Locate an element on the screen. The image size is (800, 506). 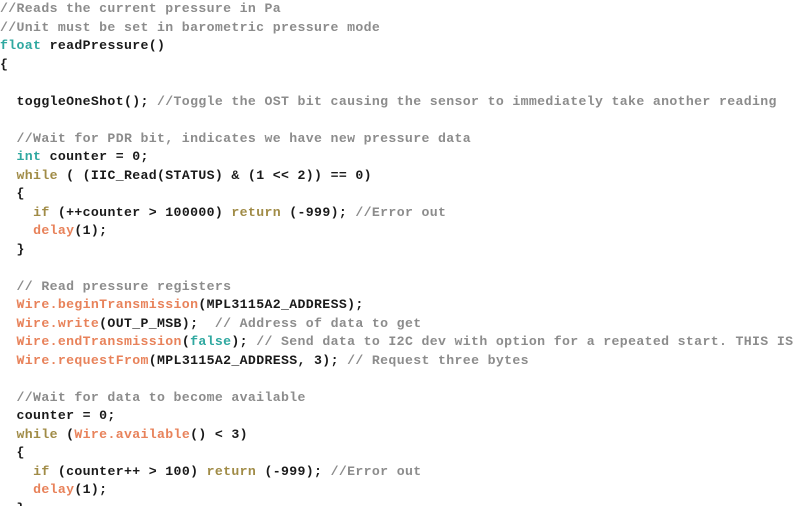
code-token-plain: (MPL3115A2_ADDRESS, 3); is located at coordinates (248, 360).